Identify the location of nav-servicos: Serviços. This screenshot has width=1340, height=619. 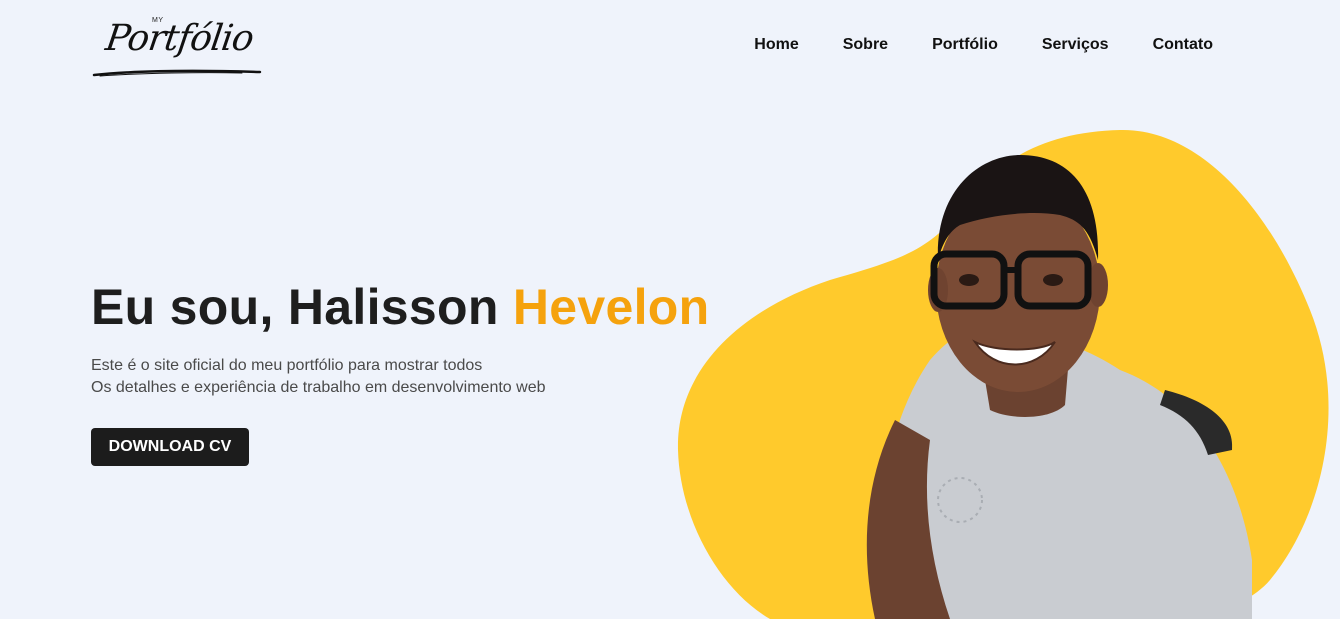
(1075, 45).